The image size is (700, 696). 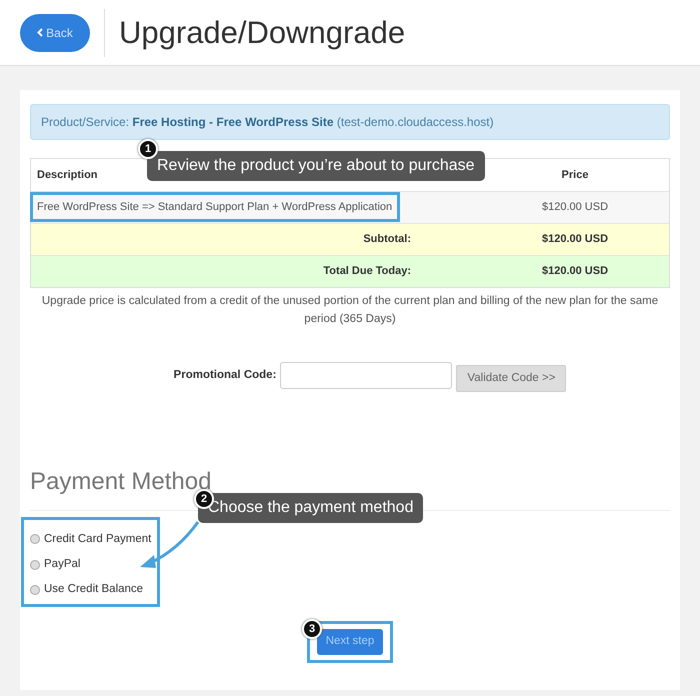 What do you see at coordinates (225, 375) in the screenshot?
I see `promo-code-label: Promotional Code:` at bounding box center [225, 375].